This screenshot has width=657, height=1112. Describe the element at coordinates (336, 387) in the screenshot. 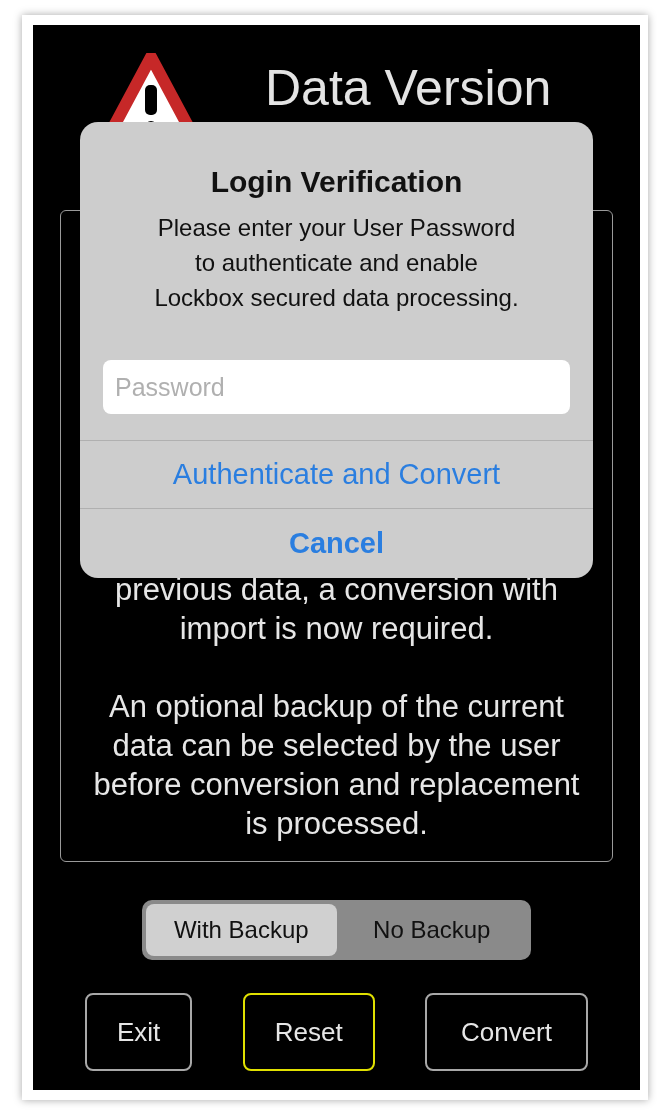

I see `password-field: Password` at that location.